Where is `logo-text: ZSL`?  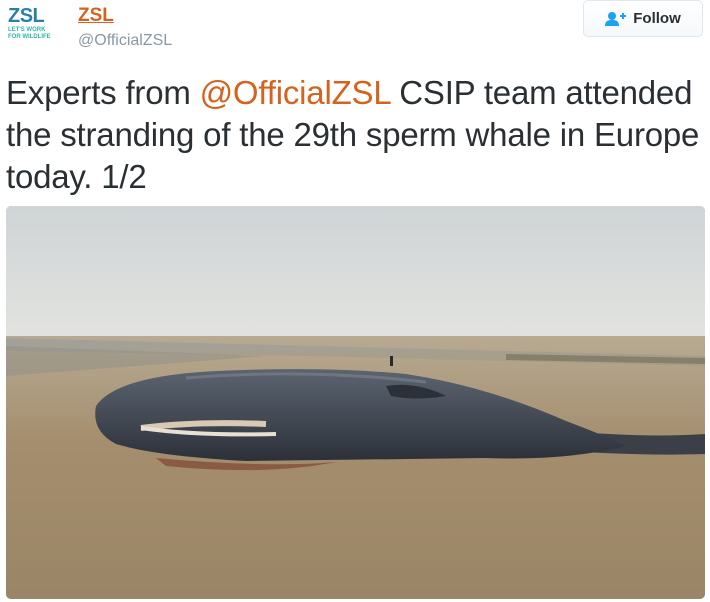
logo-text: ZSL is located at coordinates (26, 16).